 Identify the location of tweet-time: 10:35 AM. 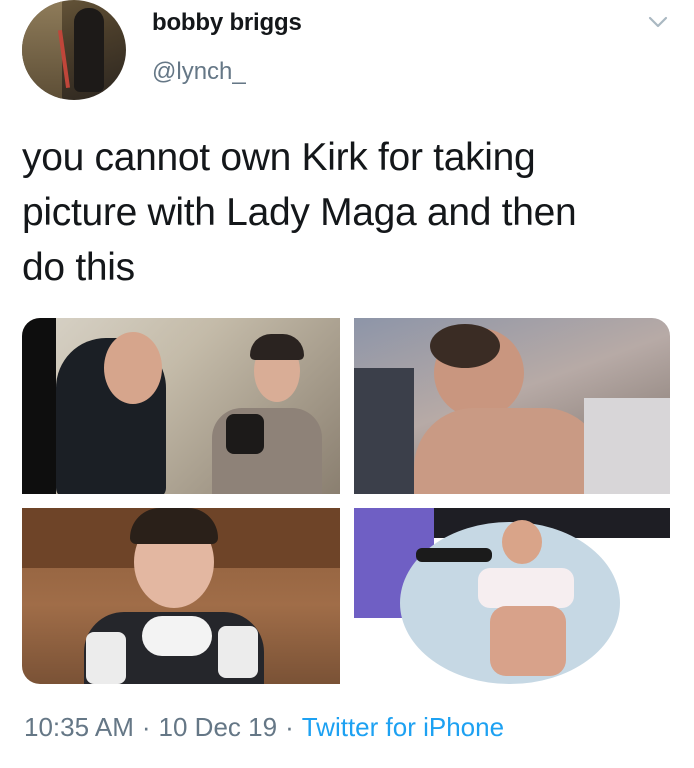
(79, 727).